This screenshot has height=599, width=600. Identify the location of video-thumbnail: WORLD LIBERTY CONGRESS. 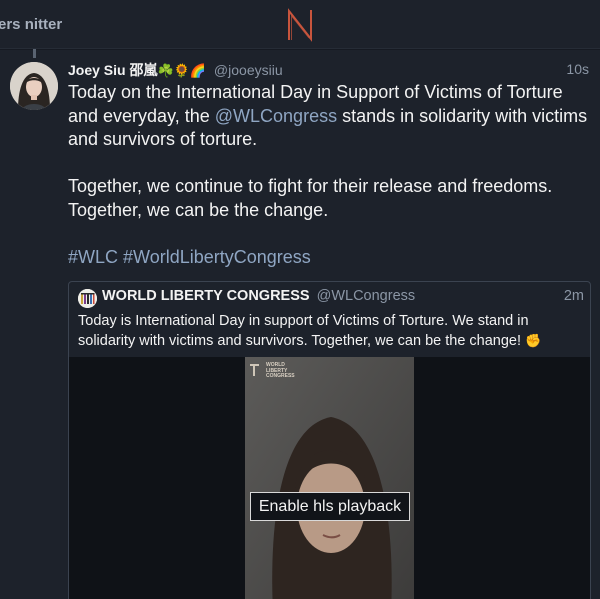
(329, 478).